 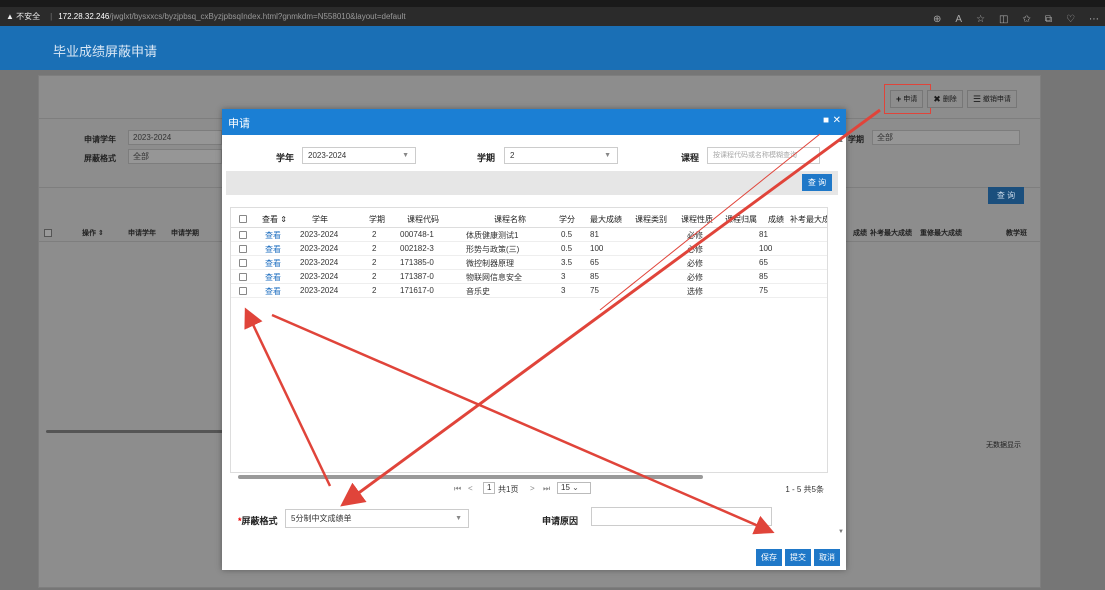 What do you see at coordinates (958, 19) in the screenshot?
I see `read-aloud-icon: A` at bounding box center [958, 19].